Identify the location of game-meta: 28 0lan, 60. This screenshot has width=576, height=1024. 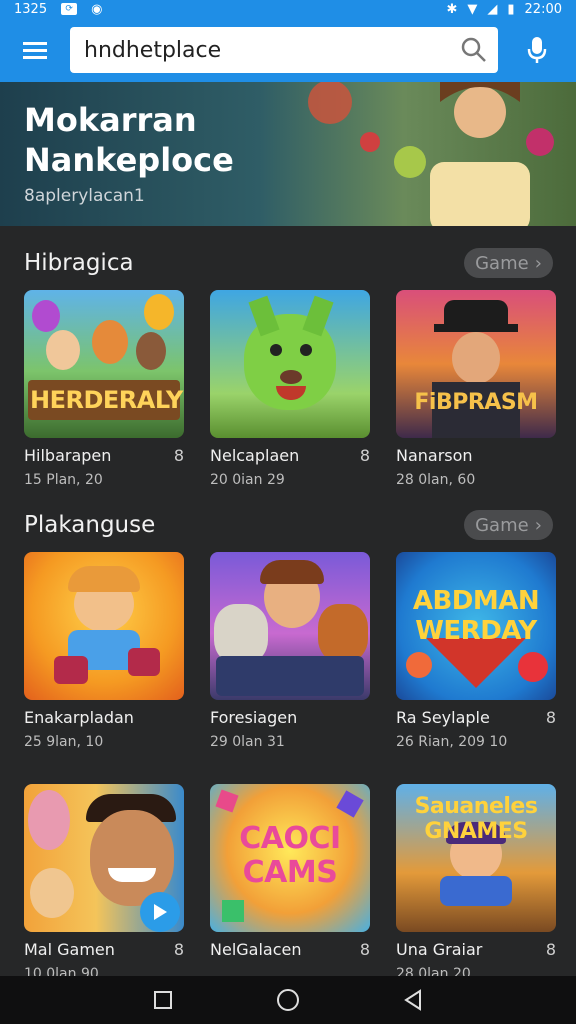
(436, 480).